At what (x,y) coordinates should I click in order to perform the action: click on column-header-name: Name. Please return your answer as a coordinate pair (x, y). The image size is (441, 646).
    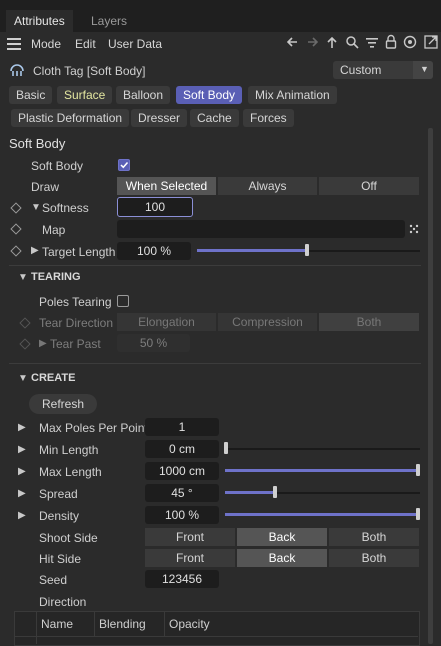
    Looking at the image, I should click on (57, 624).